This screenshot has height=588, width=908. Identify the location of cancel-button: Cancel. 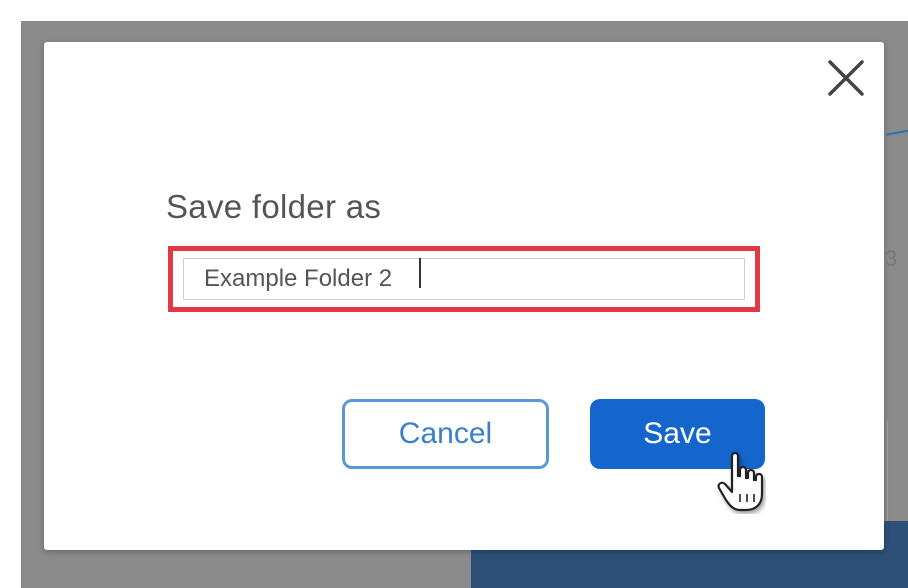
(445, 434).